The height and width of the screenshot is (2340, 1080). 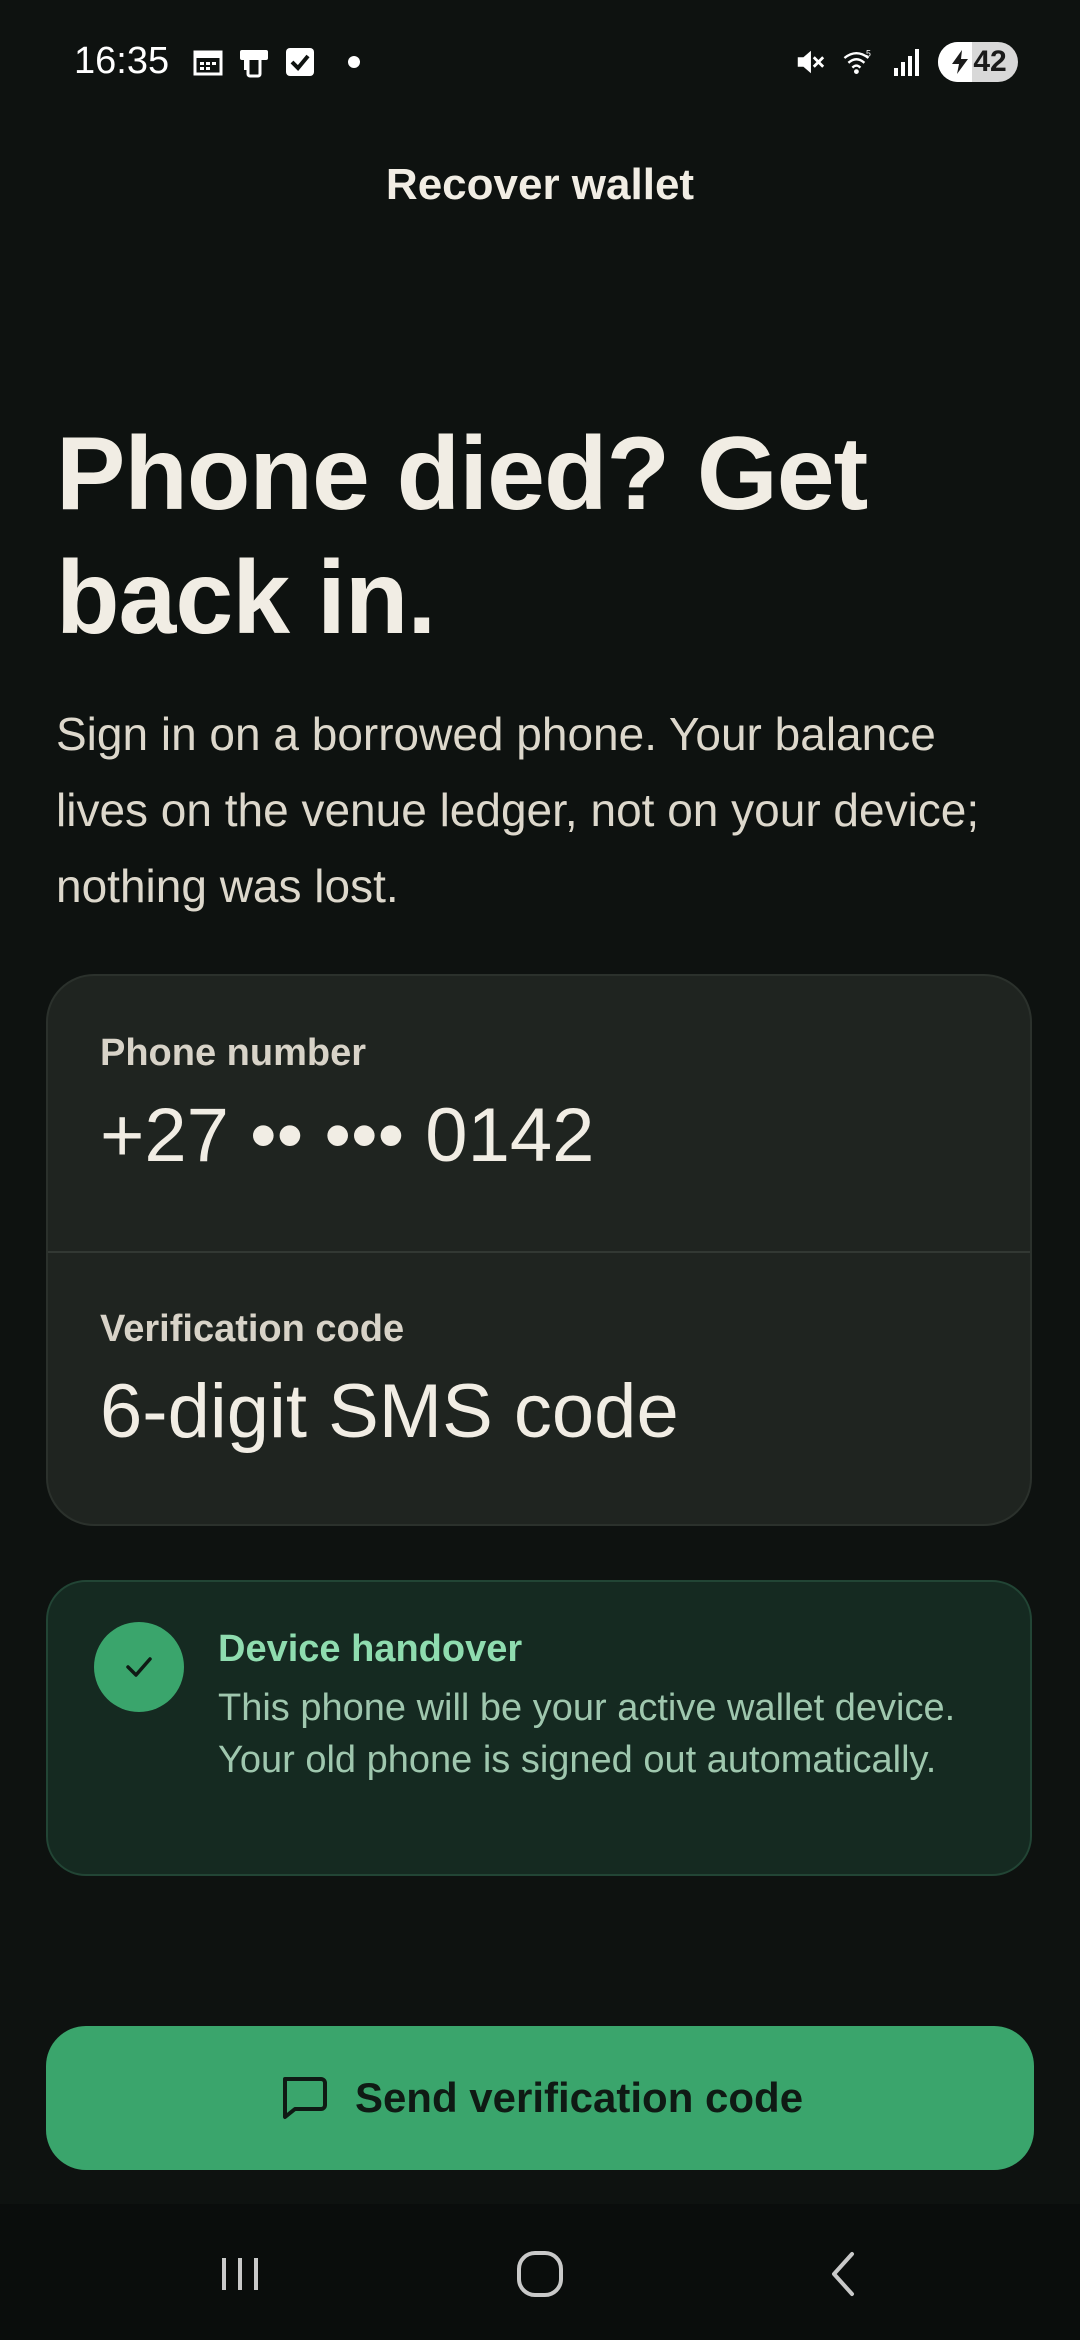 I want to click on verification-code-input, so click(x=540, y=1411).